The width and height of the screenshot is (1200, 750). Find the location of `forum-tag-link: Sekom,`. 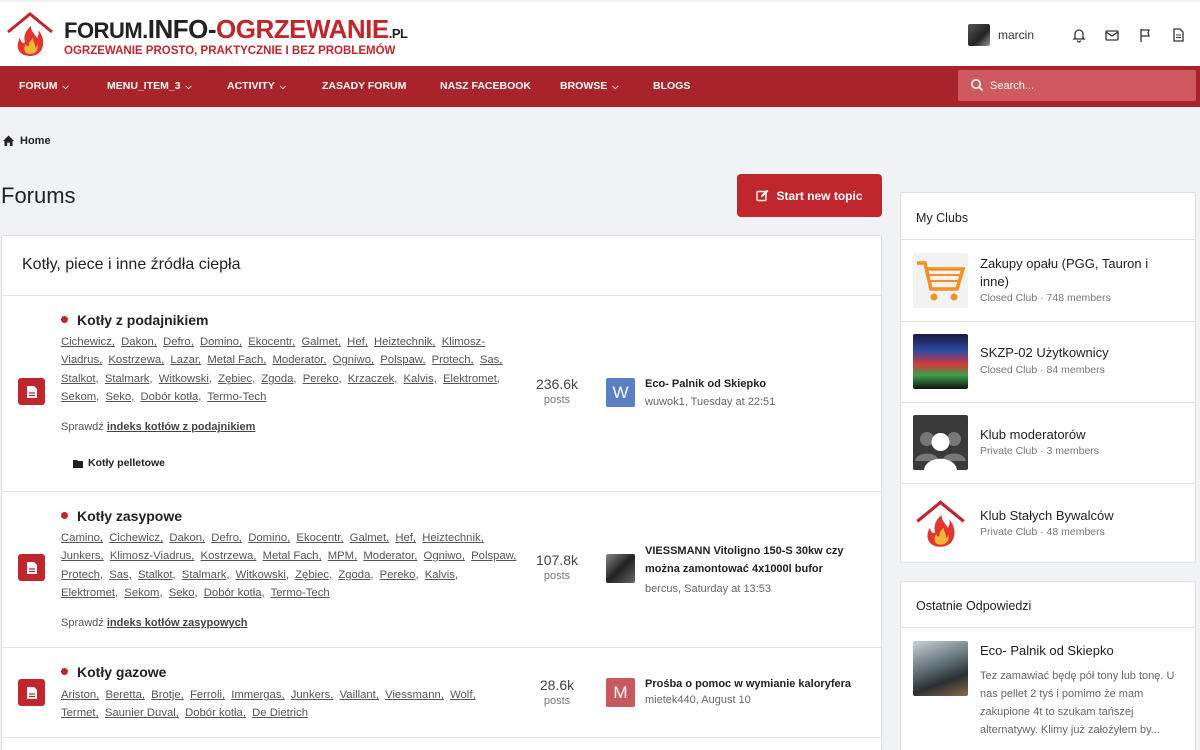

forum-tag-link: Sekom, is located at coordinates (80, 397).